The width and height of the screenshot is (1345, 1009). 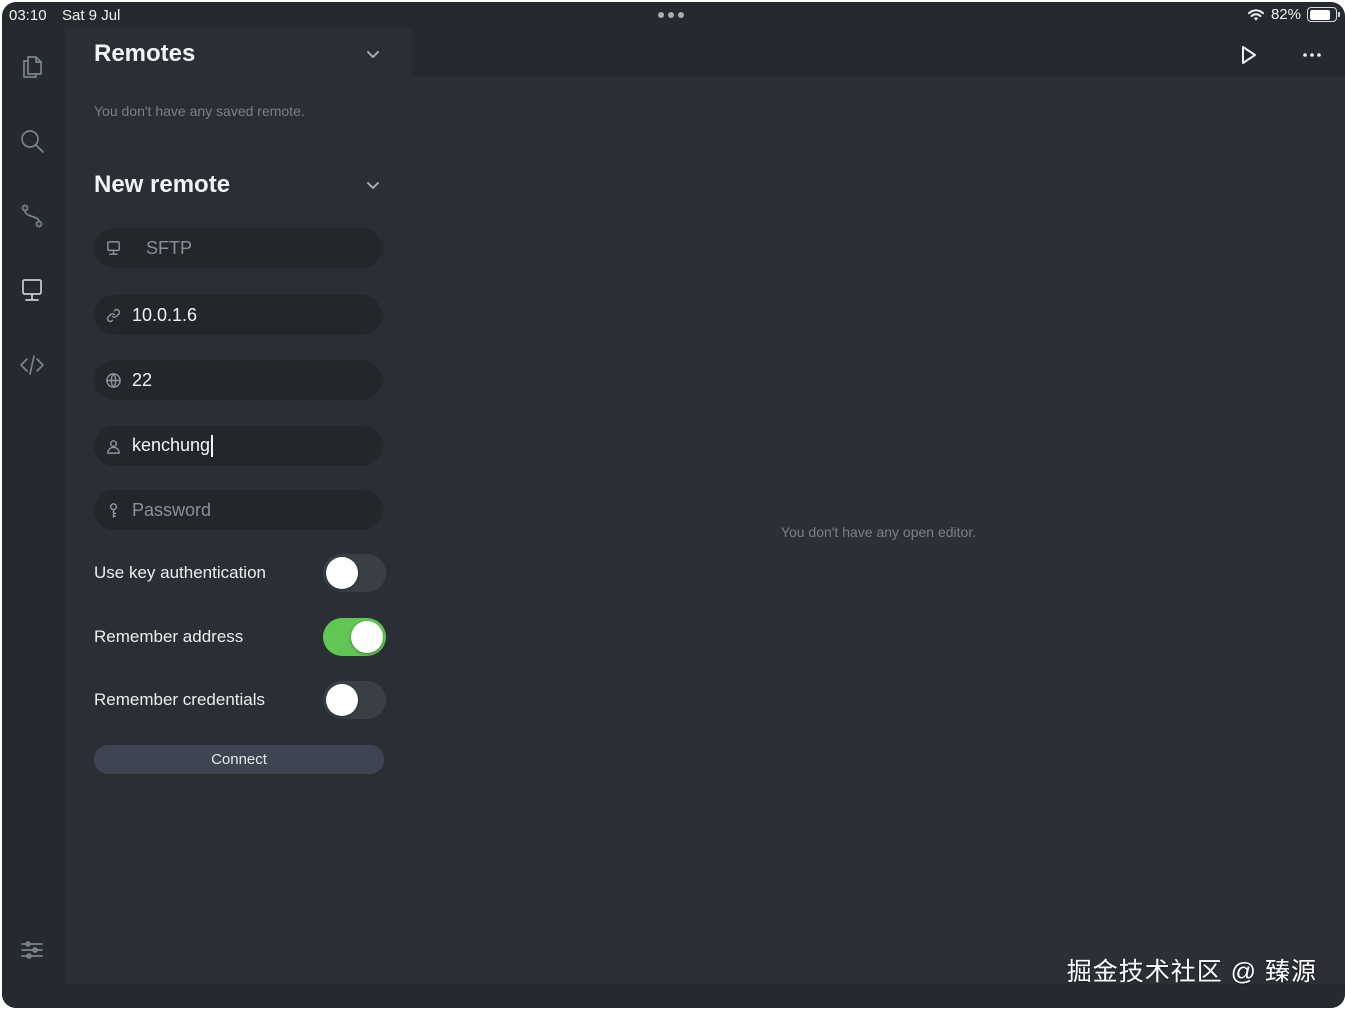 I want to click on password-field: Password, so click(x=238, y=510).